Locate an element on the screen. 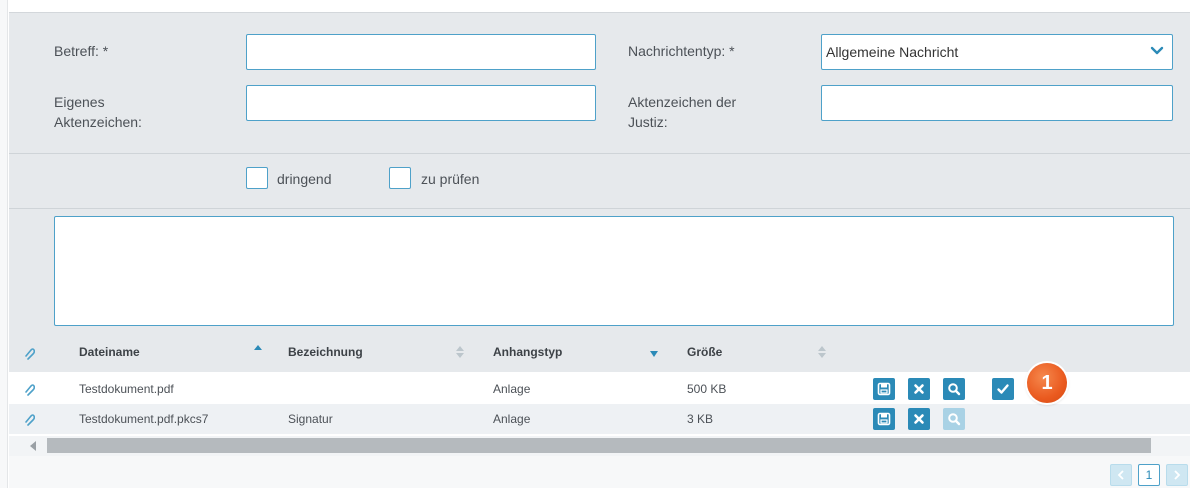 The height and width of the screenshot is (488, 1190). column-size: Größe is located at coordinates (704, 352).